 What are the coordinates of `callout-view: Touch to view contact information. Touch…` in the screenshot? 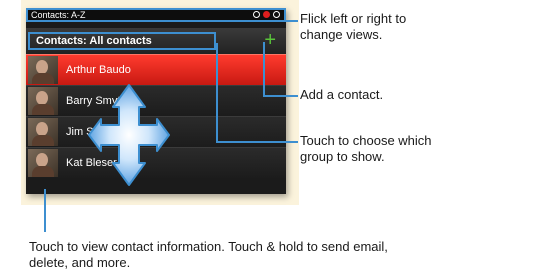 It's located at (208, 254).